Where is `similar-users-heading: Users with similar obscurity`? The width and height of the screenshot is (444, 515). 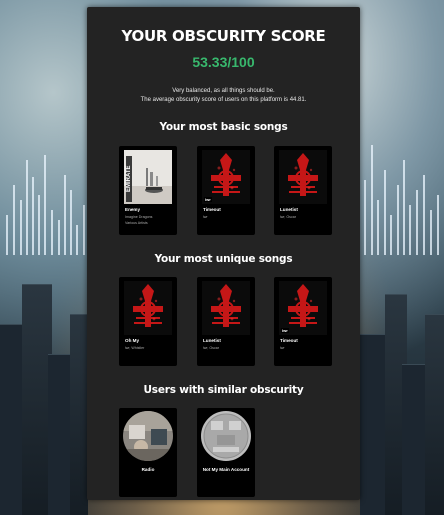 similar-users-heading: Users with similar obscurity is located at coordinates (223, 390).